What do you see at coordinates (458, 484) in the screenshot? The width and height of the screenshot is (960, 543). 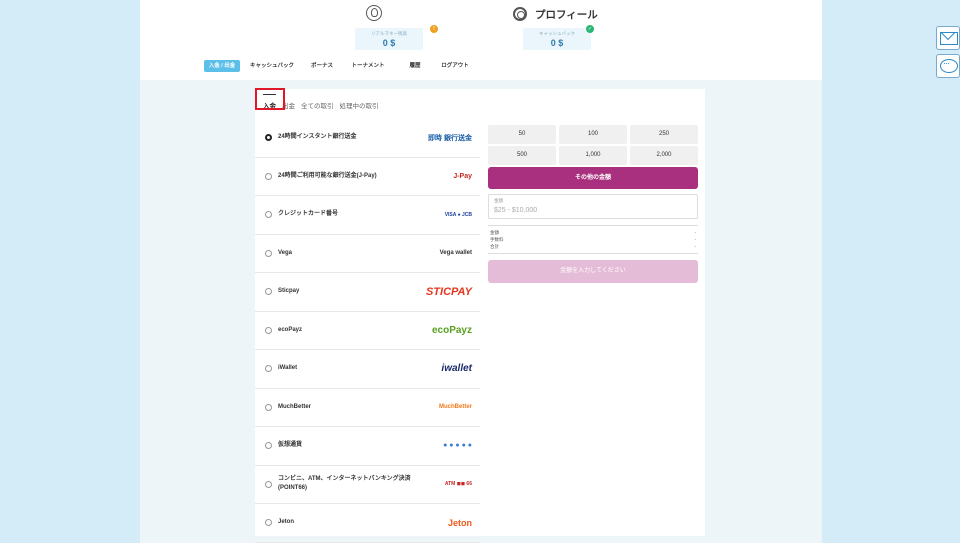 I see `point66-logos: ATM ◼◼ 66` at bounding box center [458, 484].